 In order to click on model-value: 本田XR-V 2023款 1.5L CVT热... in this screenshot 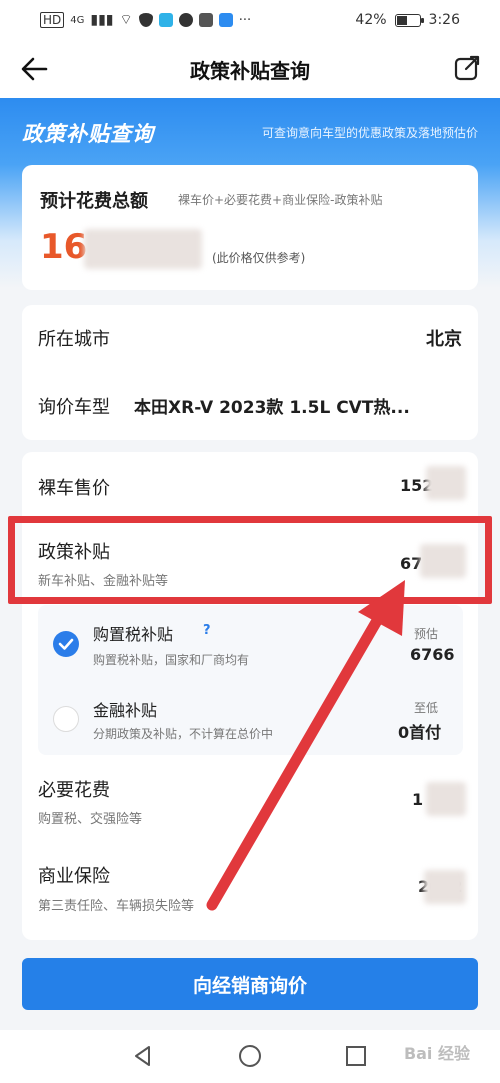, I will do `click(299, 405)`.